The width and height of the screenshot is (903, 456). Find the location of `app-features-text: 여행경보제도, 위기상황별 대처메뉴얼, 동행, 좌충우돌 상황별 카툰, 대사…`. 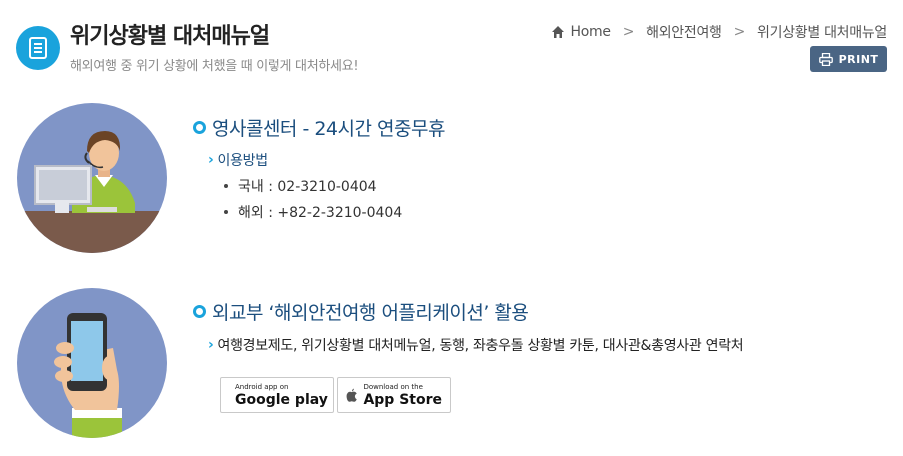

app-features-text: 여행경보제도, 위기상황별 대처메뉴얼, 동행, 좌충우돌 상황별 카툰, 대사… is located at coordinates (480, 346).